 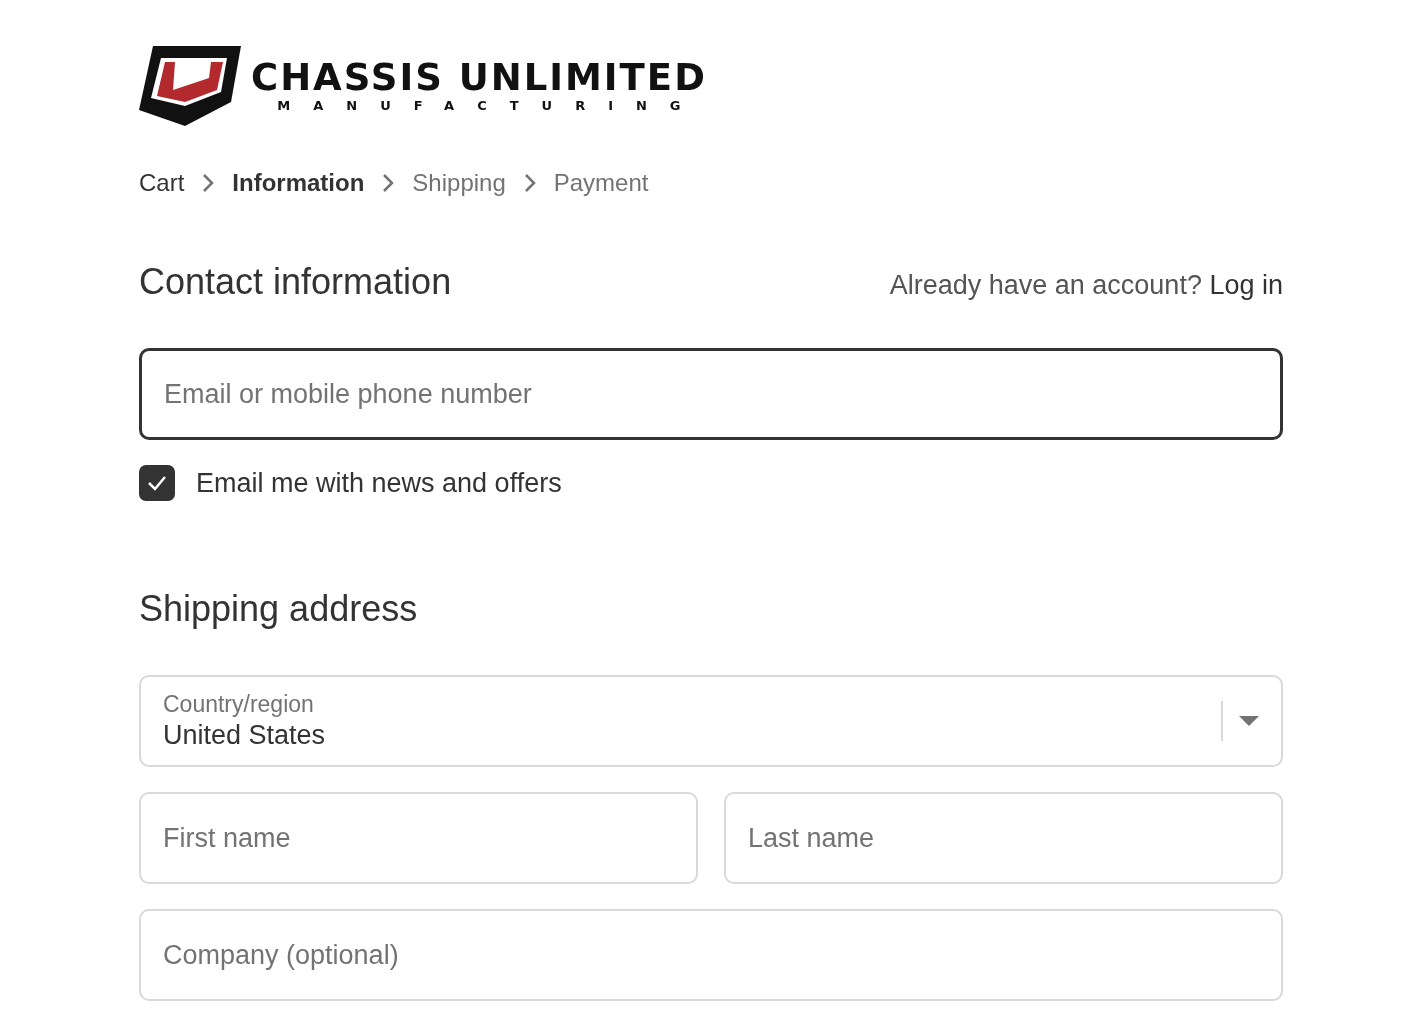 What do you see at coordinates (1246, 284) in the screenshot?
I see `login-link: Log in` at bounding box center [1246, 284].